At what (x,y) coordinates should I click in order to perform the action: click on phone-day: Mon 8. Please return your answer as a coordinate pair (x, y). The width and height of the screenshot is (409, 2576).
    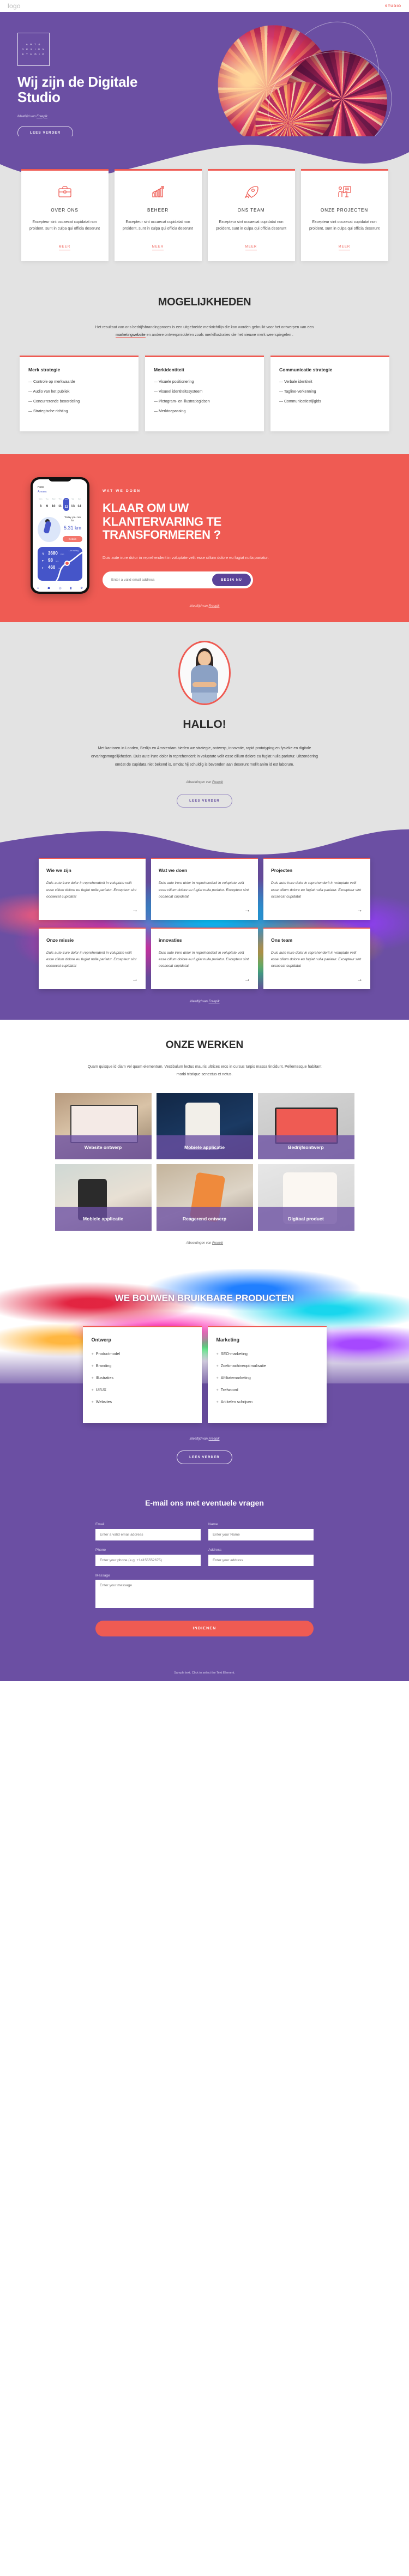
    Looking at the image, I should click on (41, 504).